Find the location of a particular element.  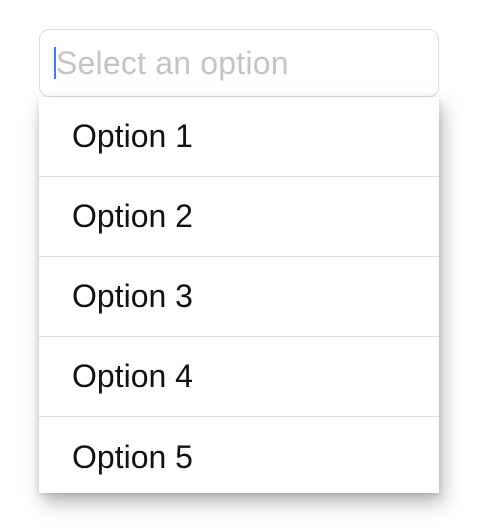

menu-option-5: Option 5 is located at coordinates (239, 455).